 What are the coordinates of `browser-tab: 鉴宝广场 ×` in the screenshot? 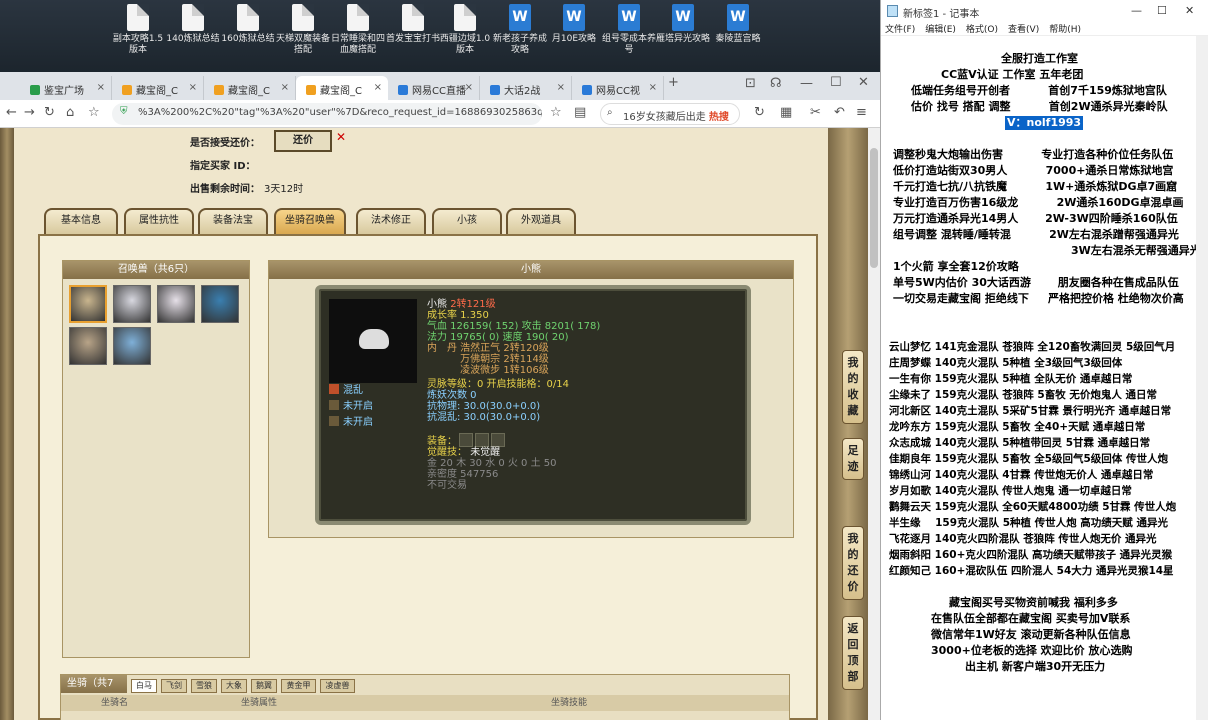 It's located at (66, 88).